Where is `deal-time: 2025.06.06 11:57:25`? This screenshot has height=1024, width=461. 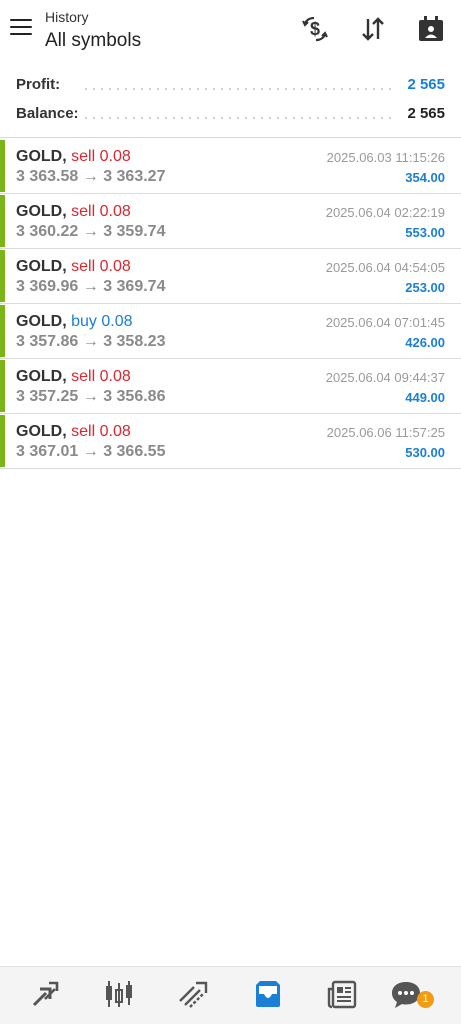
deal-time: 2025.06.06 11:57:25 is located at coordinates (385, 432).